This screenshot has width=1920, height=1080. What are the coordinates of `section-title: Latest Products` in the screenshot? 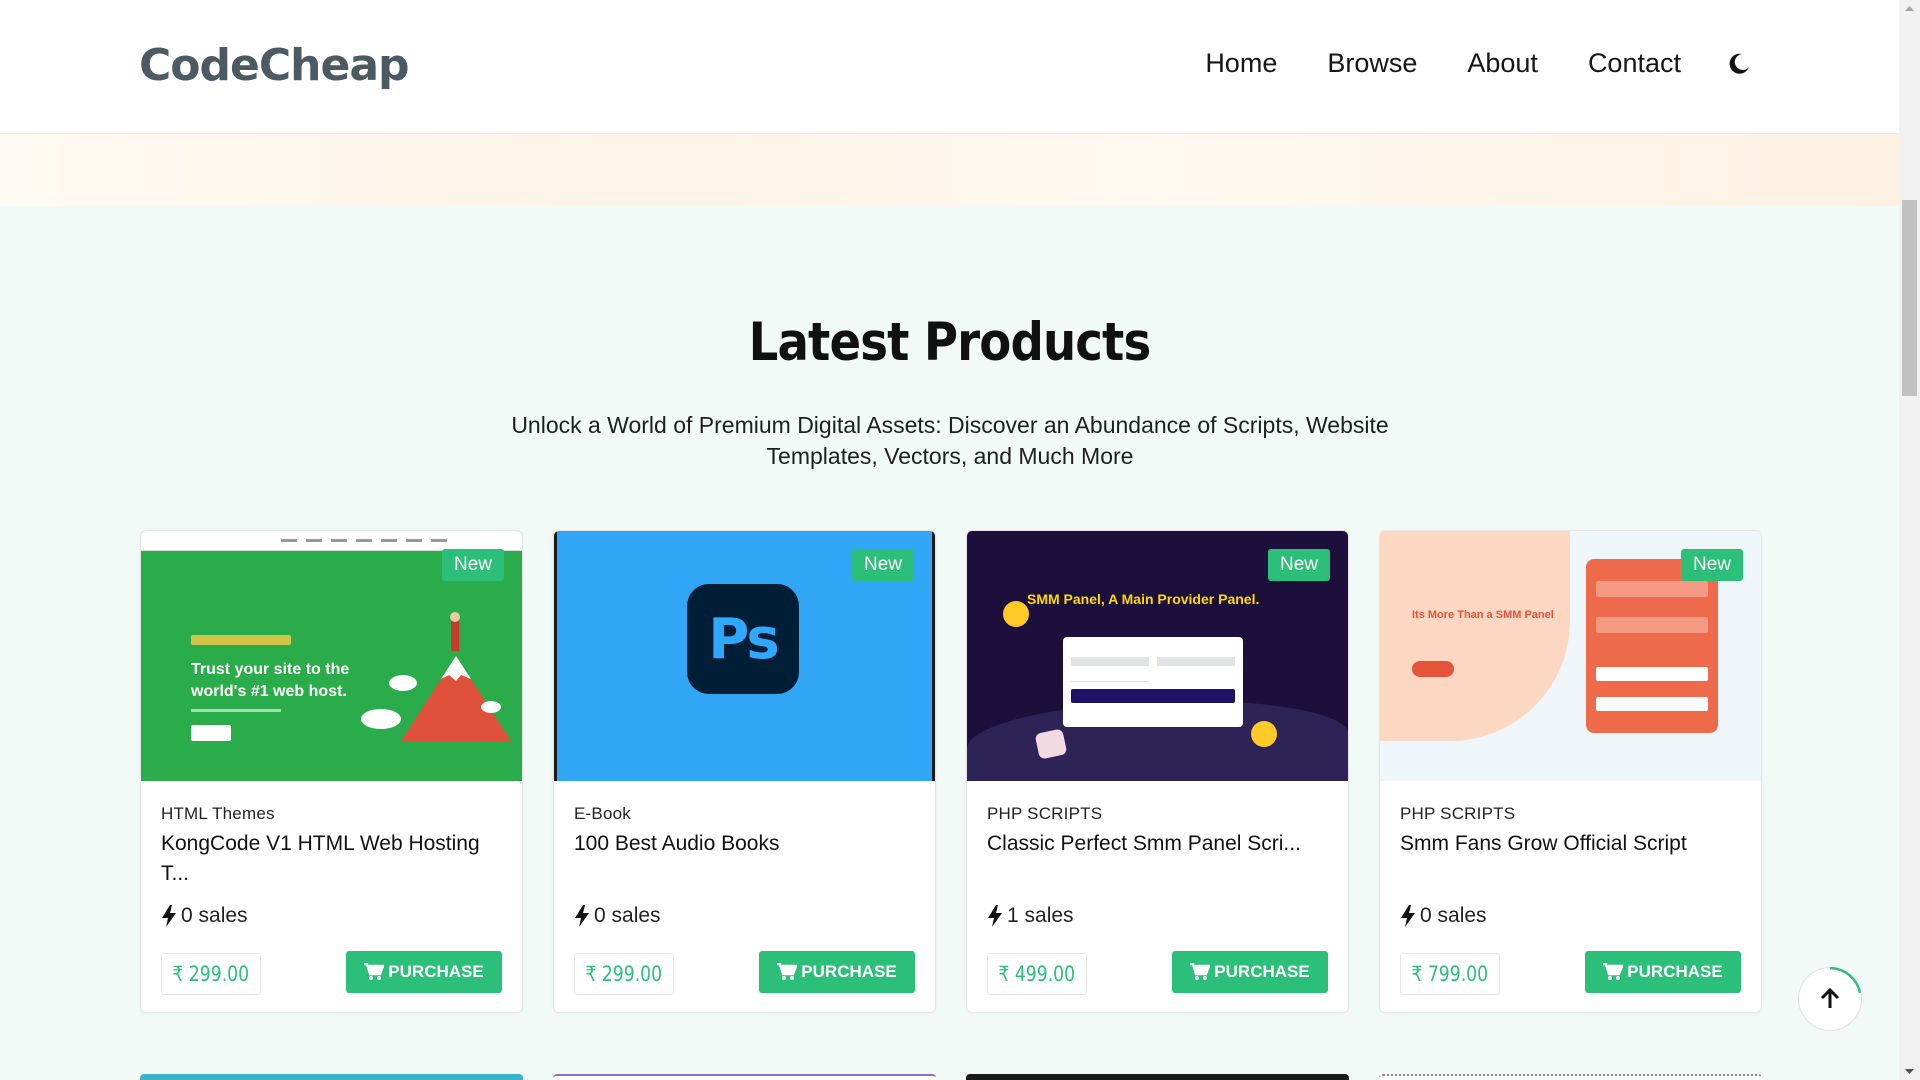 It's located at (950, 342).